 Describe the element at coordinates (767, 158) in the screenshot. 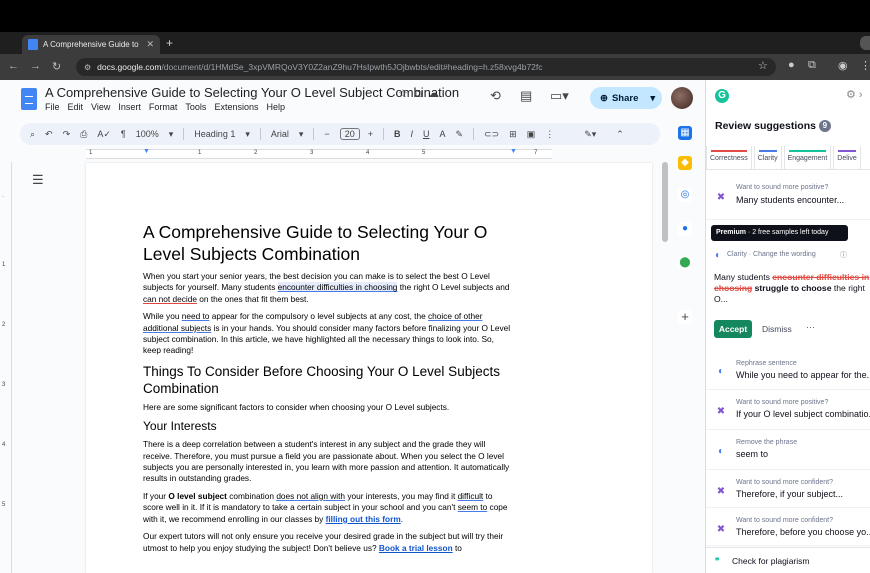

I see `tab-clarity: Clarity` at that location.